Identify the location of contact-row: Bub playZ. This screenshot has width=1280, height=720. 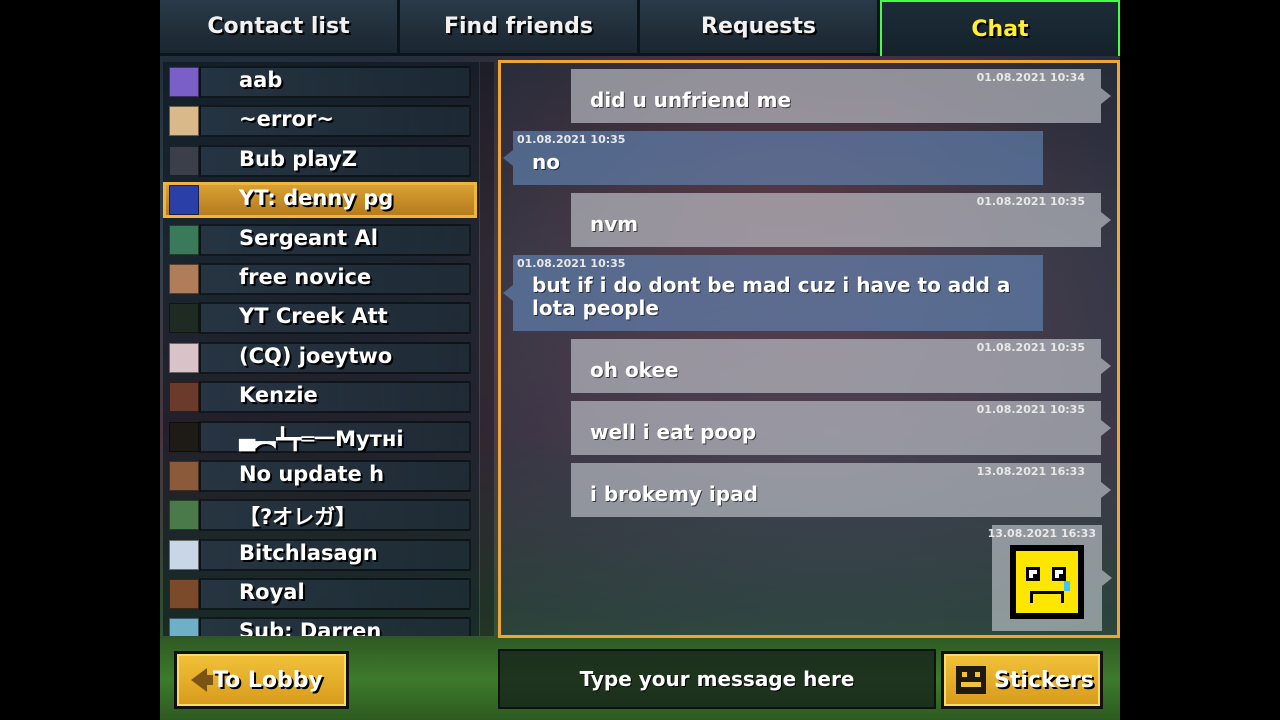
(319, 160).